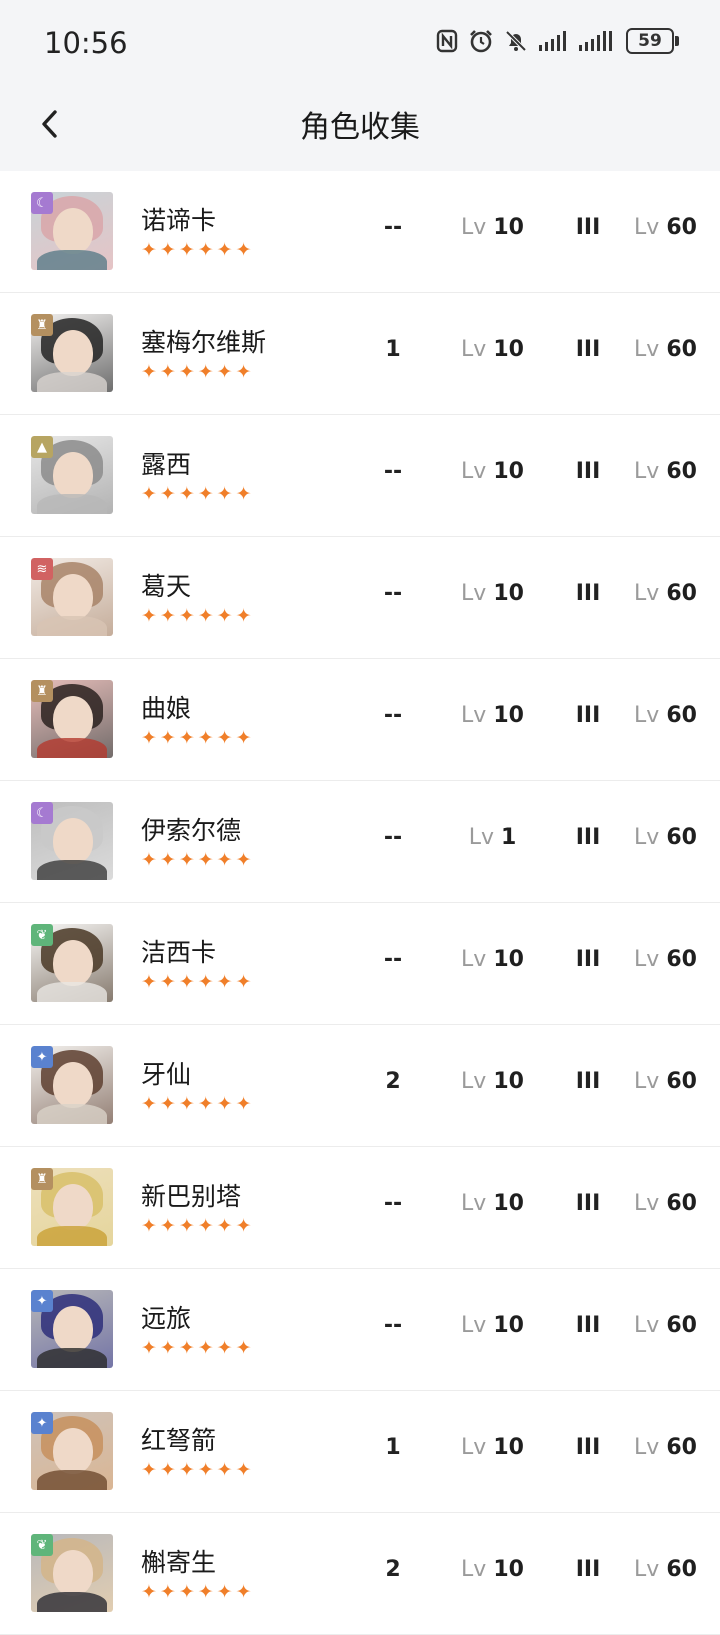 The image size is (720, 1635). I want to click on character-avatar: ☾, so click(72, 841).